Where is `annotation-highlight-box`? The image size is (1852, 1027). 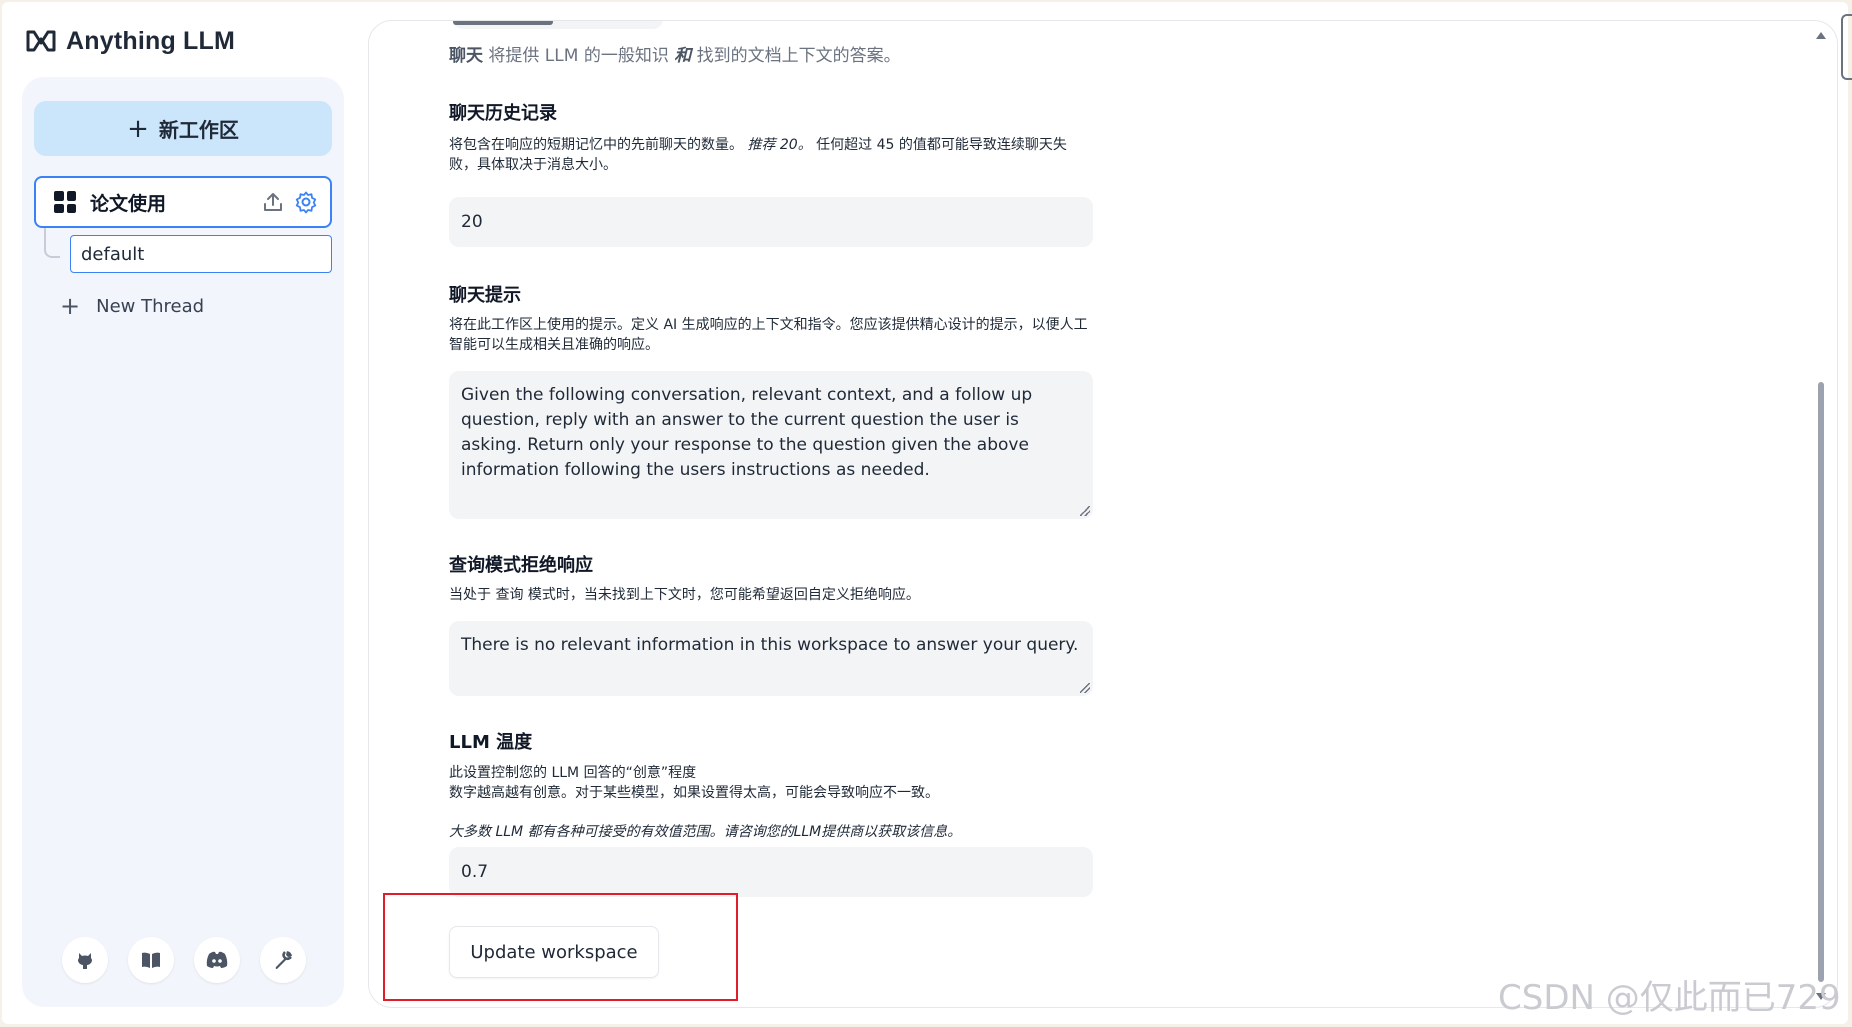 annotation-highlight-box is located at coordinates (560, 947).